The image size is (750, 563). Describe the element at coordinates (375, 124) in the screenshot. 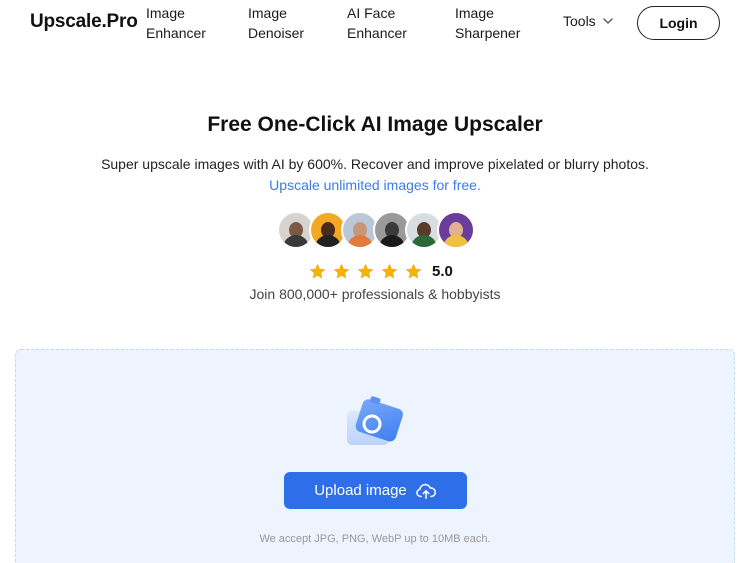

I see `page-title: Free One-Click AI Image Upscaler` at that location.